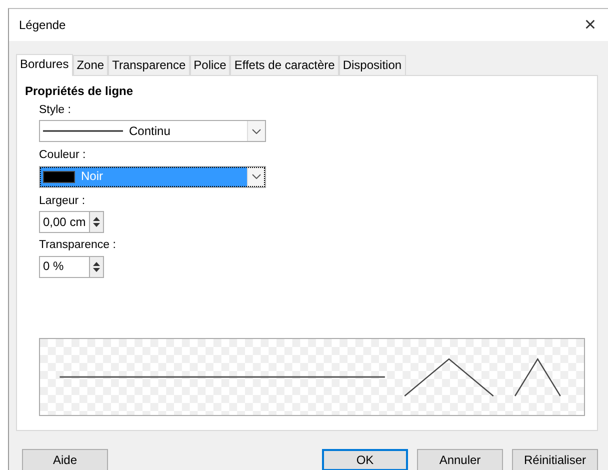 Image resolution: width=608 pixels, height=470 pixels. What do you see at coordinates (365, 459) in the screenshot?
I see `dialog-button: OK` at bounding box center [365, 459].